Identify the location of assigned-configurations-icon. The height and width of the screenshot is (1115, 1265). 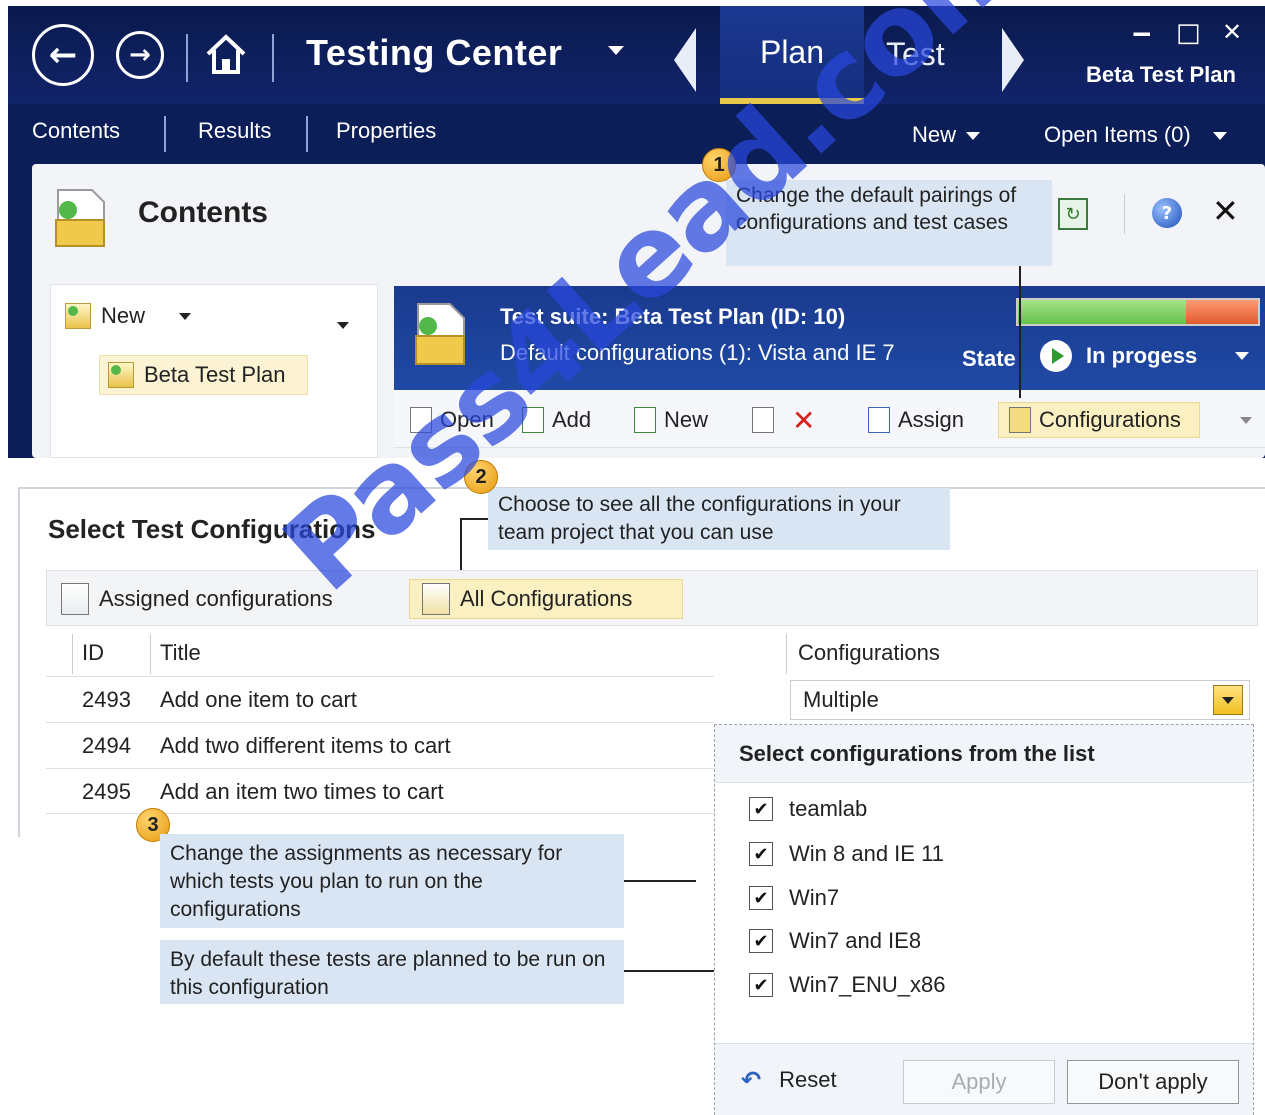
(75, 599).